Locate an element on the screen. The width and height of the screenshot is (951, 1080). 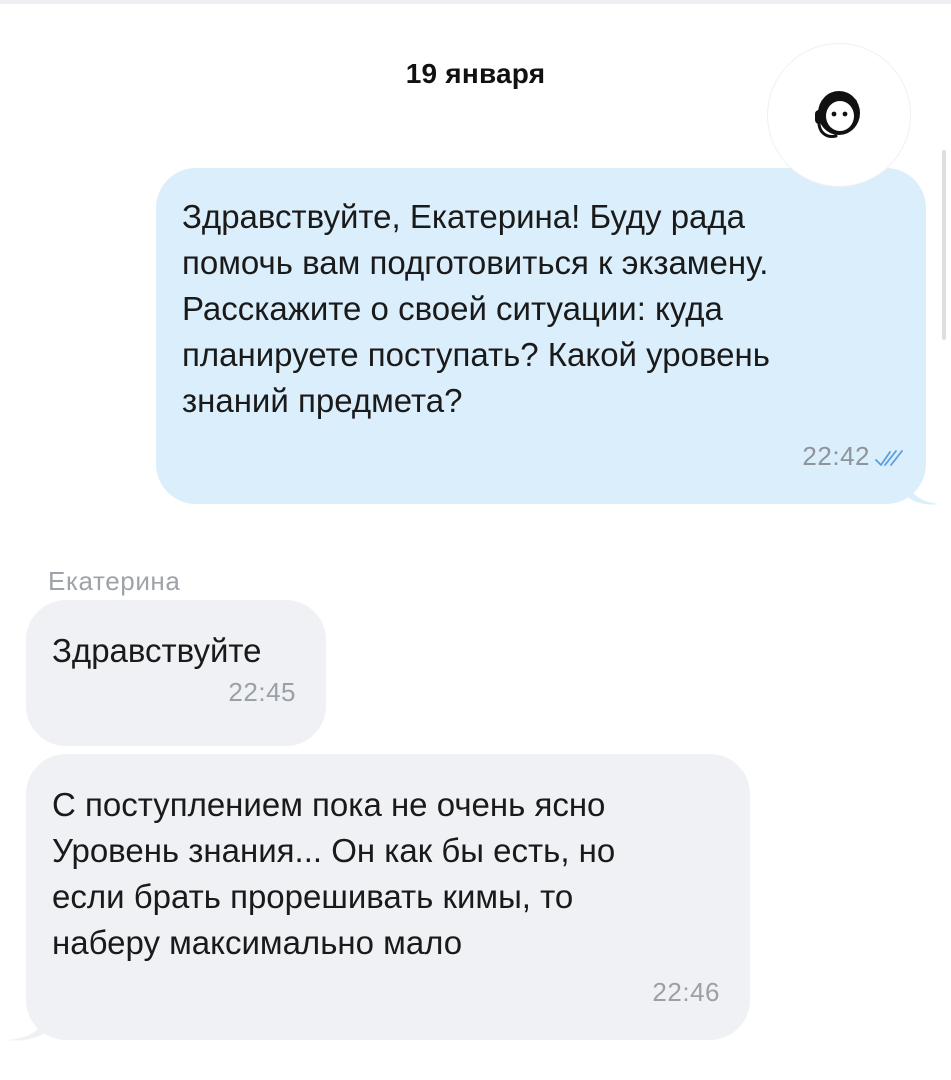
message-time: 22:46 is located at coordinates (686, 992).